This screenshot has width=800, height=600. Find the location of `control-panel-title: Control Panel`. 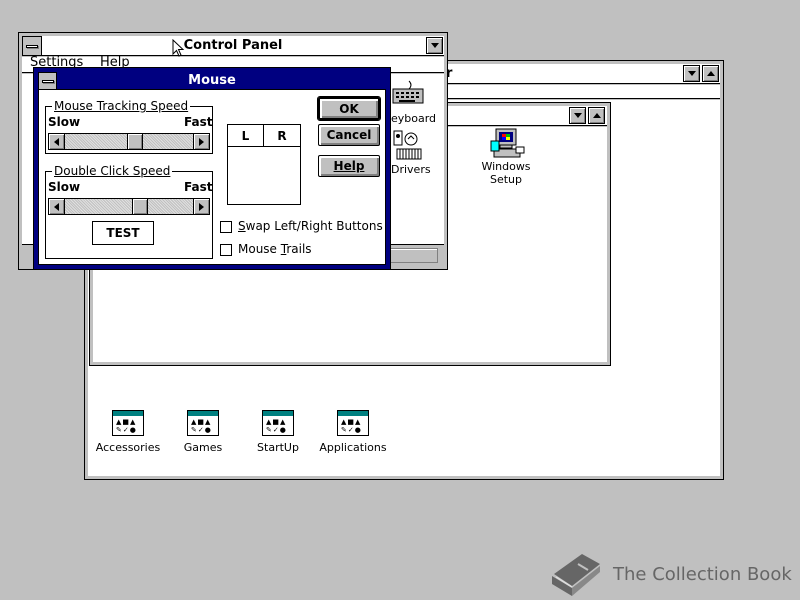

control-panel-title: Control Panel is located at coordinates (233, 45).